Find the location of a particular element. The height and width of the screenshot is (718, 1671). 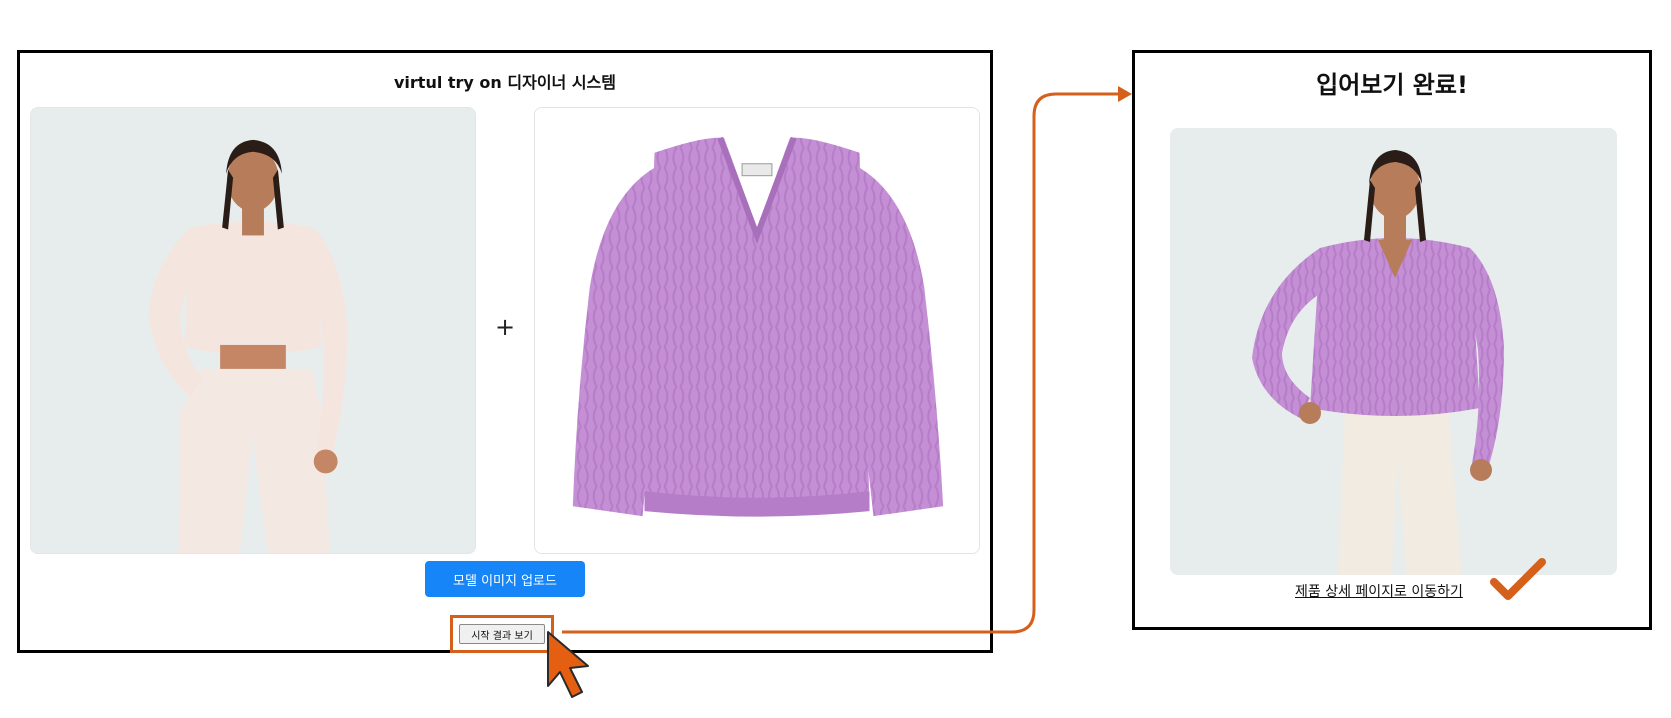

app-title: virtul try on 디자이너 시스템 is located at coordinates (504, 82).